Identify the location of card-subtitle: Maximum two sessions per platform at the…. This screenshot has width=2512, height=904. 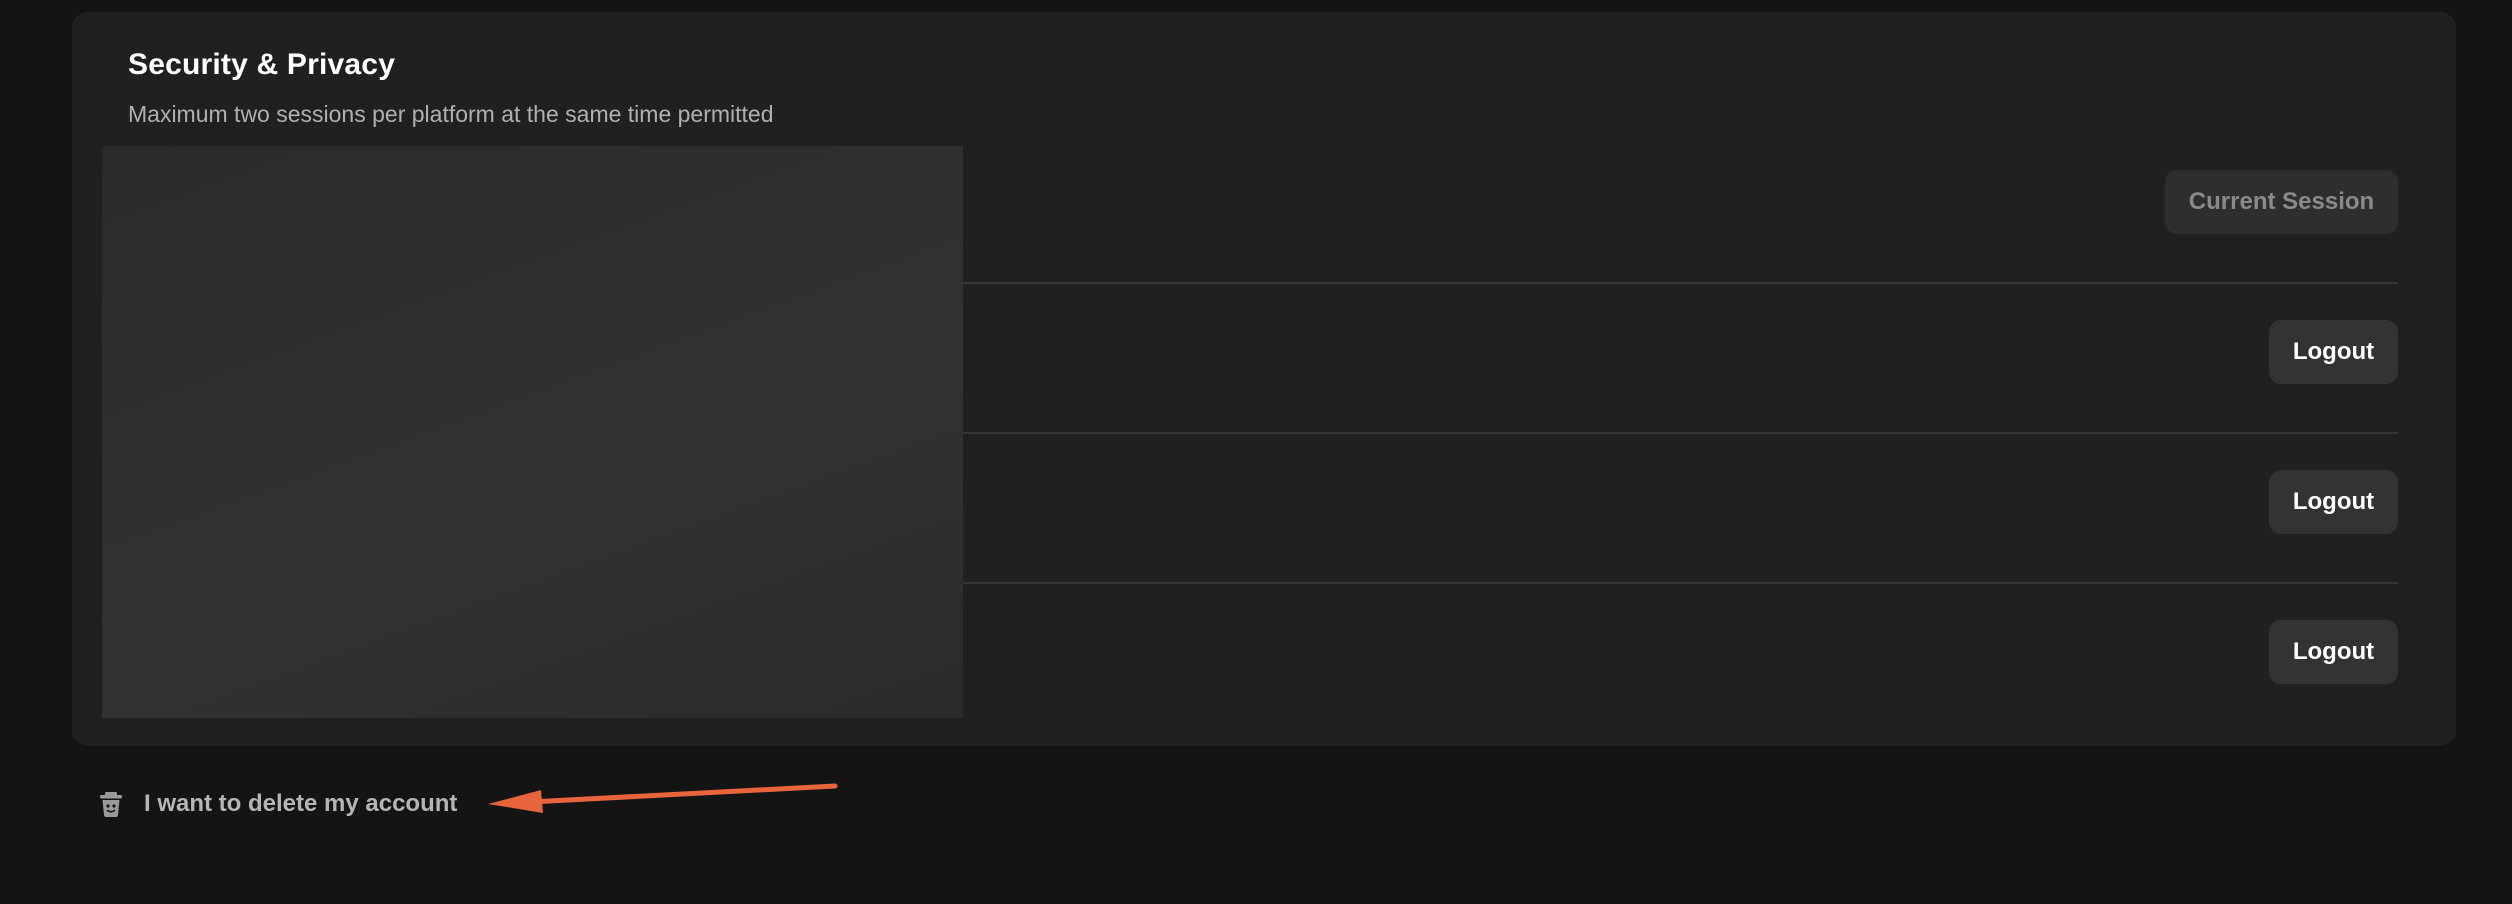
(451, 114).